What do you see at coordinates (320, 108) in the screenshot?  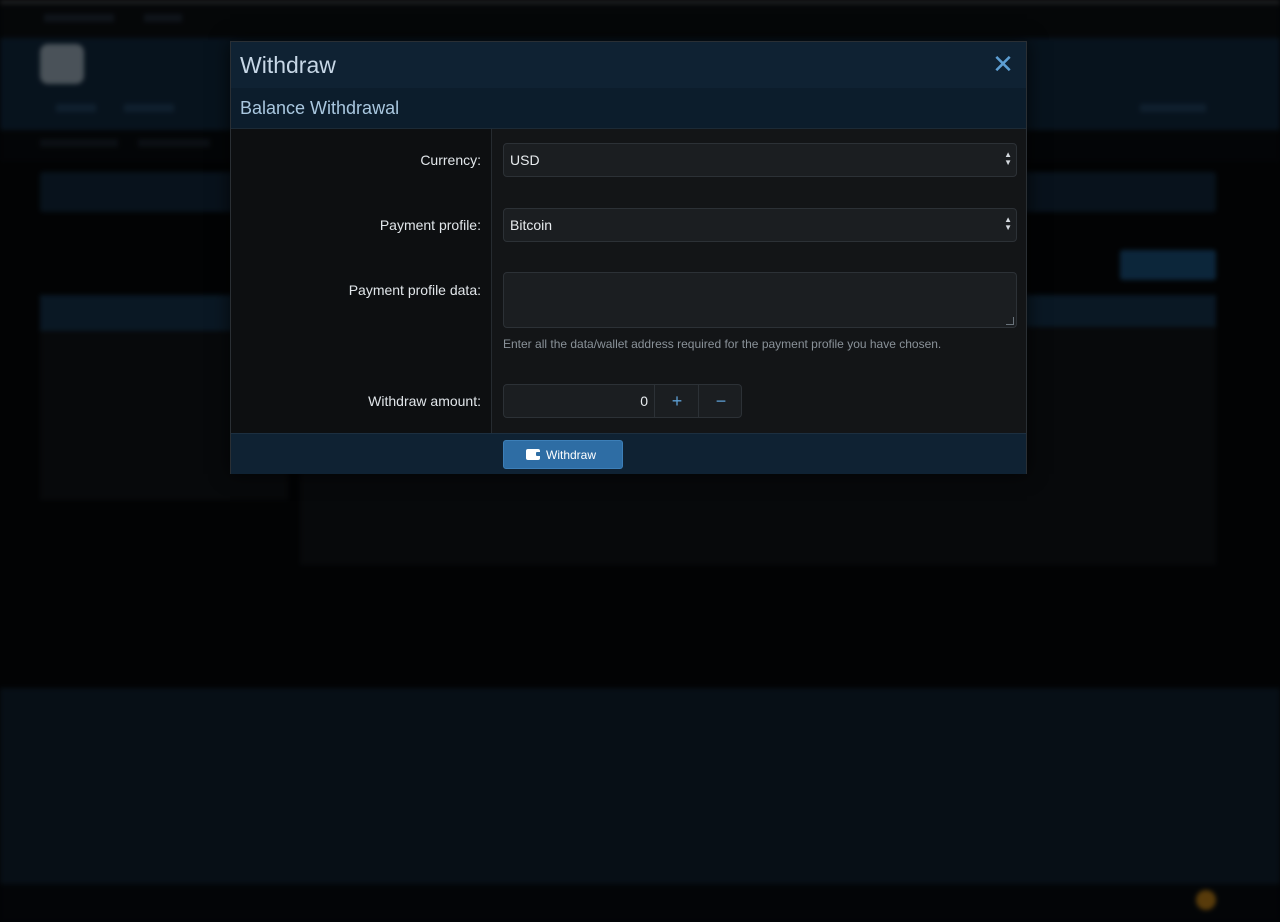 I see `section-title: Balance Withdrawal` at bounding box center [320, 108].